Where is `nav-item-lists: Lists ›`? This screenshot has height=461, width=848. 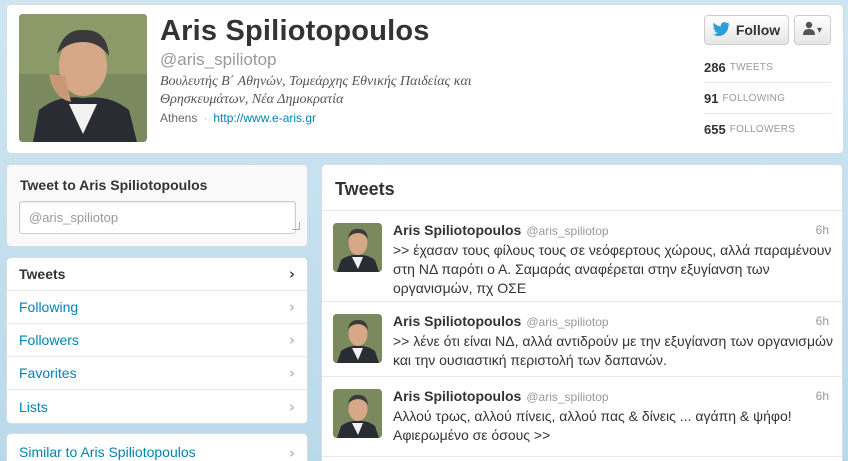
nav-item-lists: Lists › is located at coordinates (157, 406).